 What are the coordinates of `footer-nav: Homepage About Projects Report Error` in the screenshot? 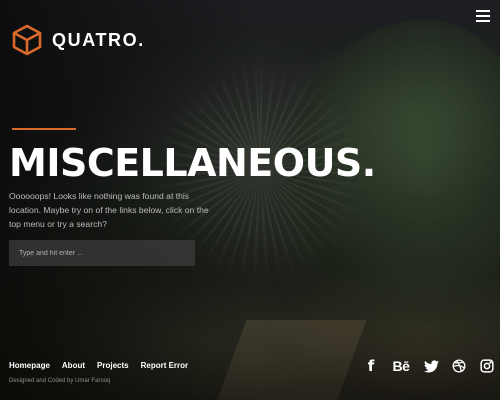 It's located at (98, 365).